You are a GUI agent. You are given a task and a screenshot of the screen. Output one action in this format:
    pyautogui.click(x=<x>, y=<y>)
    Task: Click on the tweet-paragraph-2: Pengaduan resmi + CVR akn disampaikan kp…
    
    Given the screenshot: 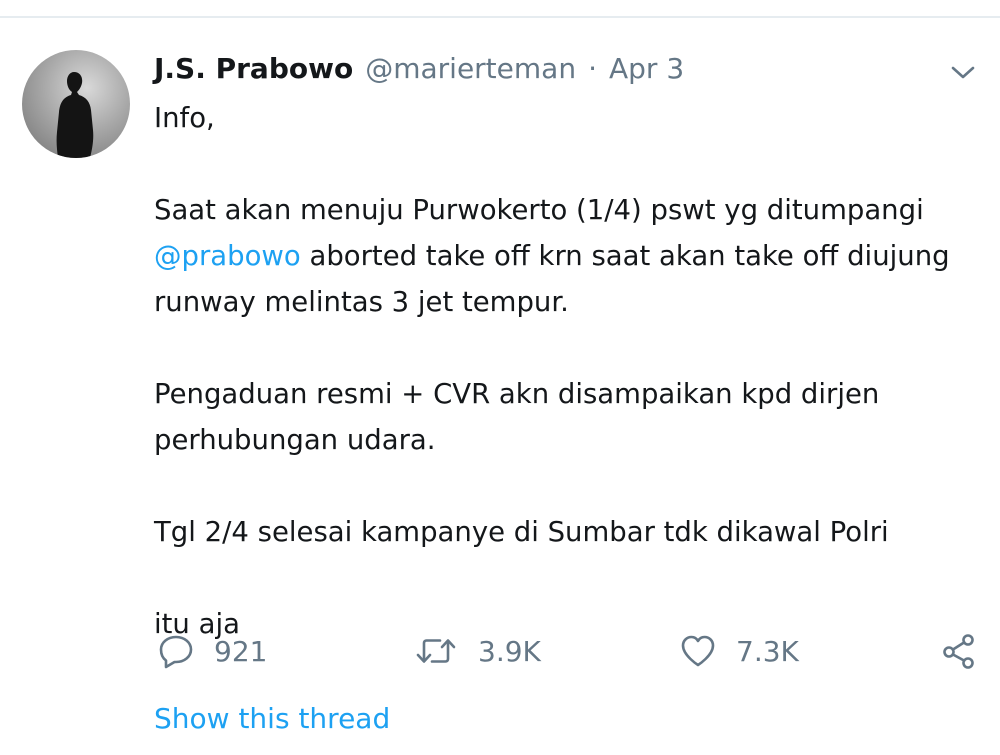 What is the action you would take?
    pyautogui.click(x=517, y=417)
    